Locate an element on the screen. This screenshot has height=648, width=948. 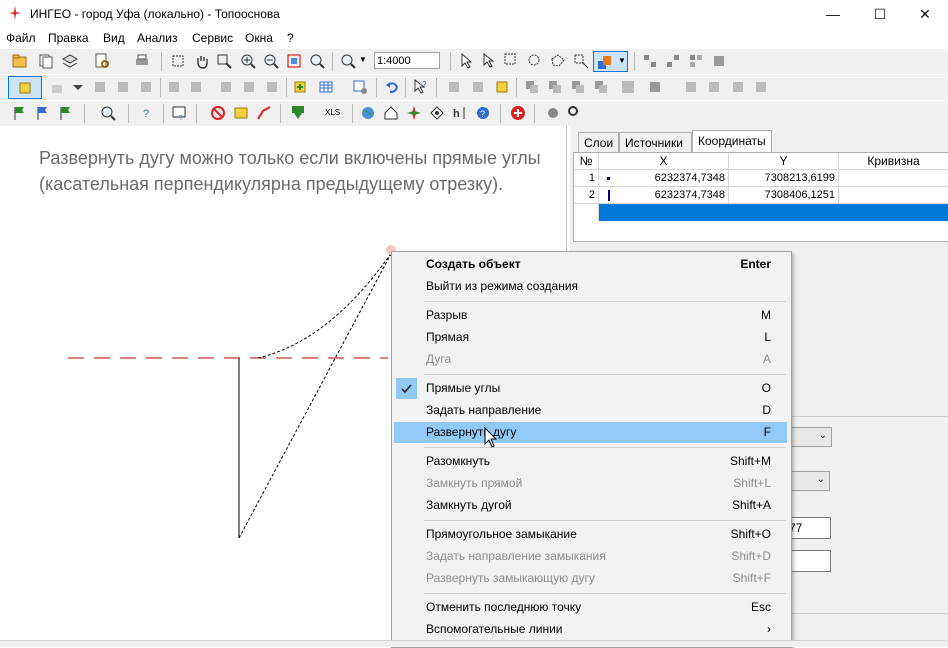
menu-close-arc: Замкнуть дугой Shift+A is located at coordinates (590, 505).